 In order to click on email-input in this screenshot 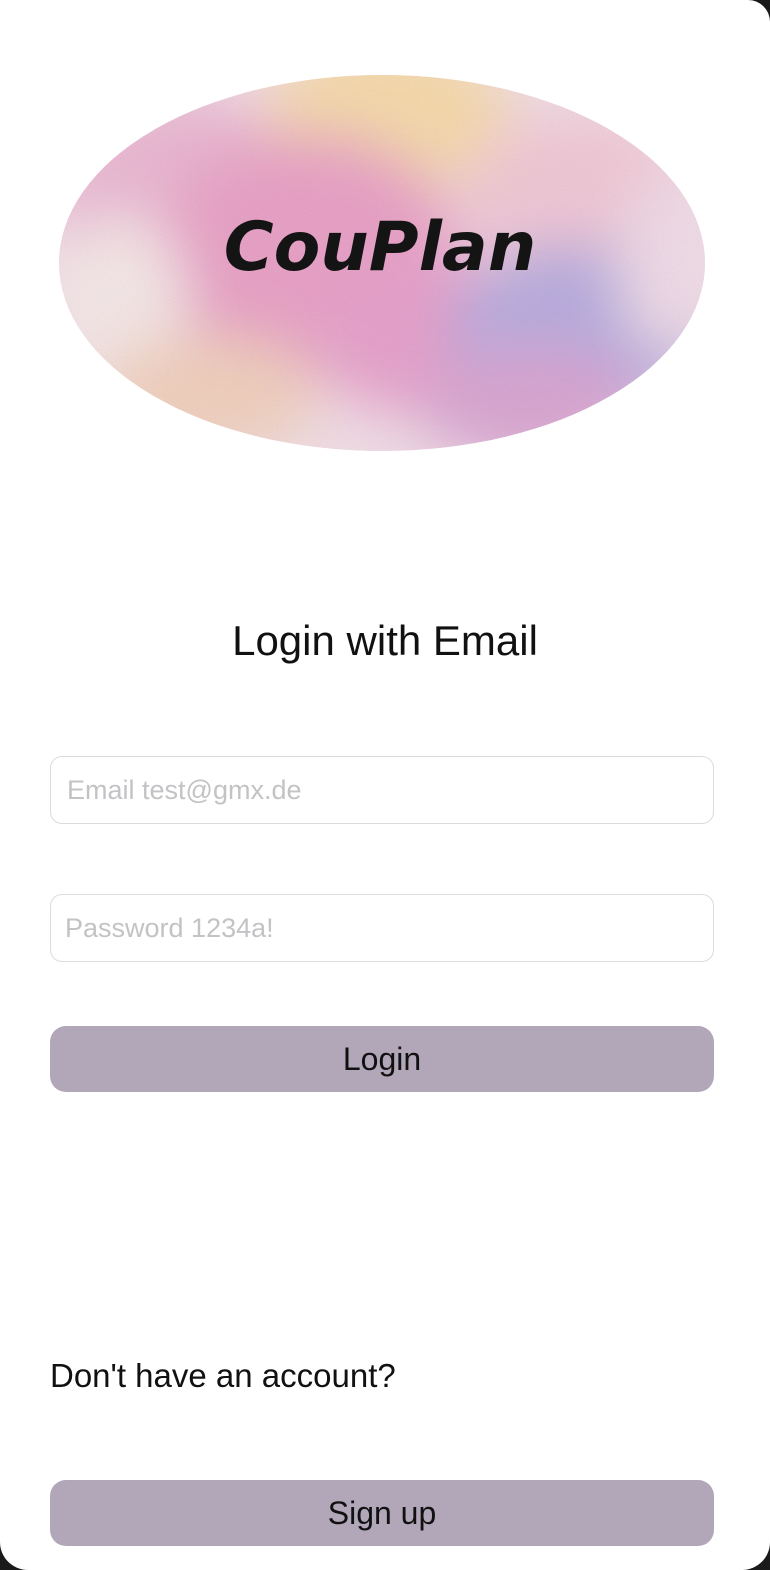, I will do `click(382, 790)`.